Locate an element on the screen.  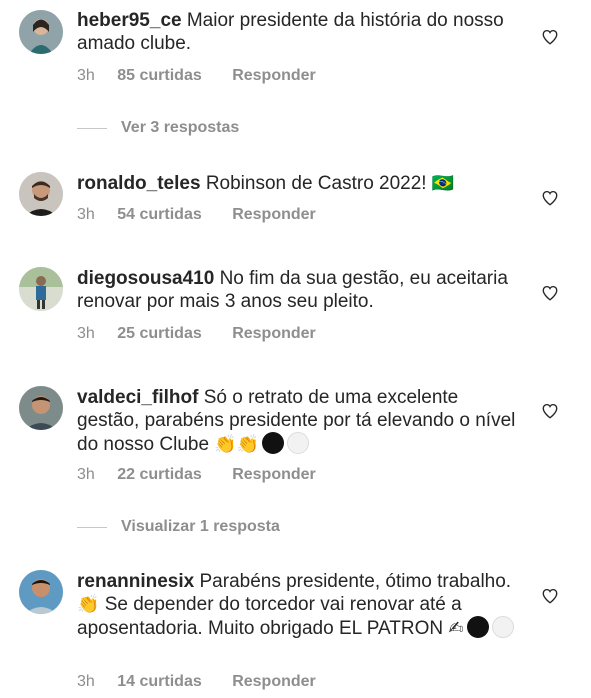
comment-meta: 3h 85 curtidas Responder is located at coordinates (196, 76).